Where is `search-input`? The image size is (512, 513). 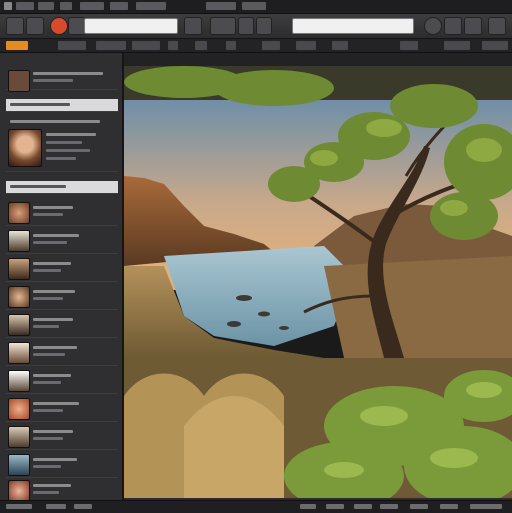 search-input is located at coordinates (353, 26).